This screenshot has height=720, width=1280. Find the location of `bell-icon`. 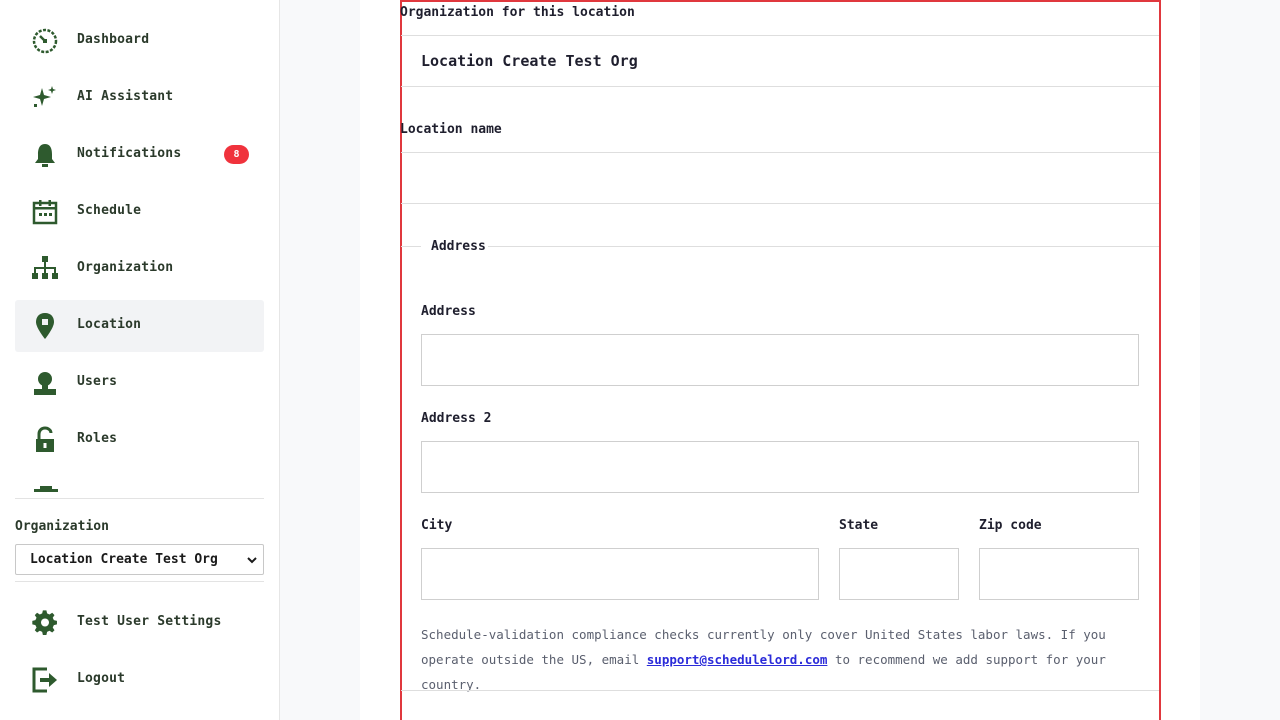

bell-icon is located at coordinates (45, 155).